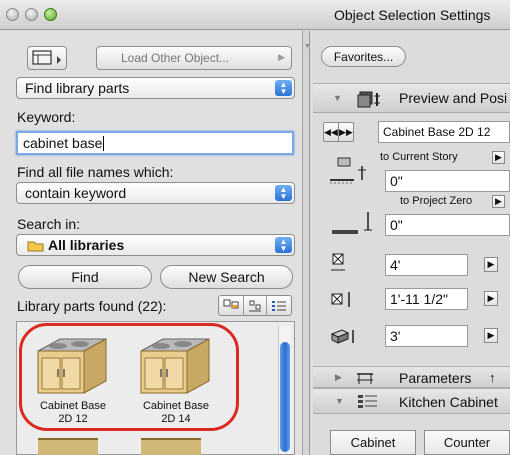 Image resolution: width=510 pixels, height=455 pixels. Describe the element at coordinates (85, 277) in the screenshot. I see `find-button: Find` at that location.